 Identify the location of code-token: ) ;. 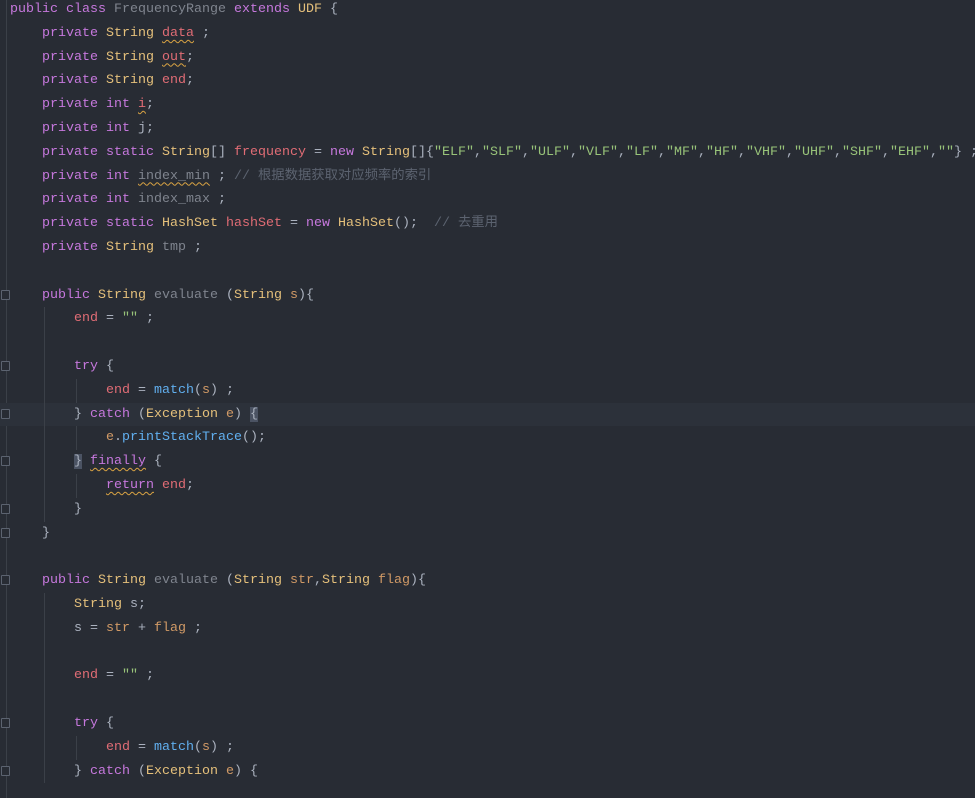
(221, 747).